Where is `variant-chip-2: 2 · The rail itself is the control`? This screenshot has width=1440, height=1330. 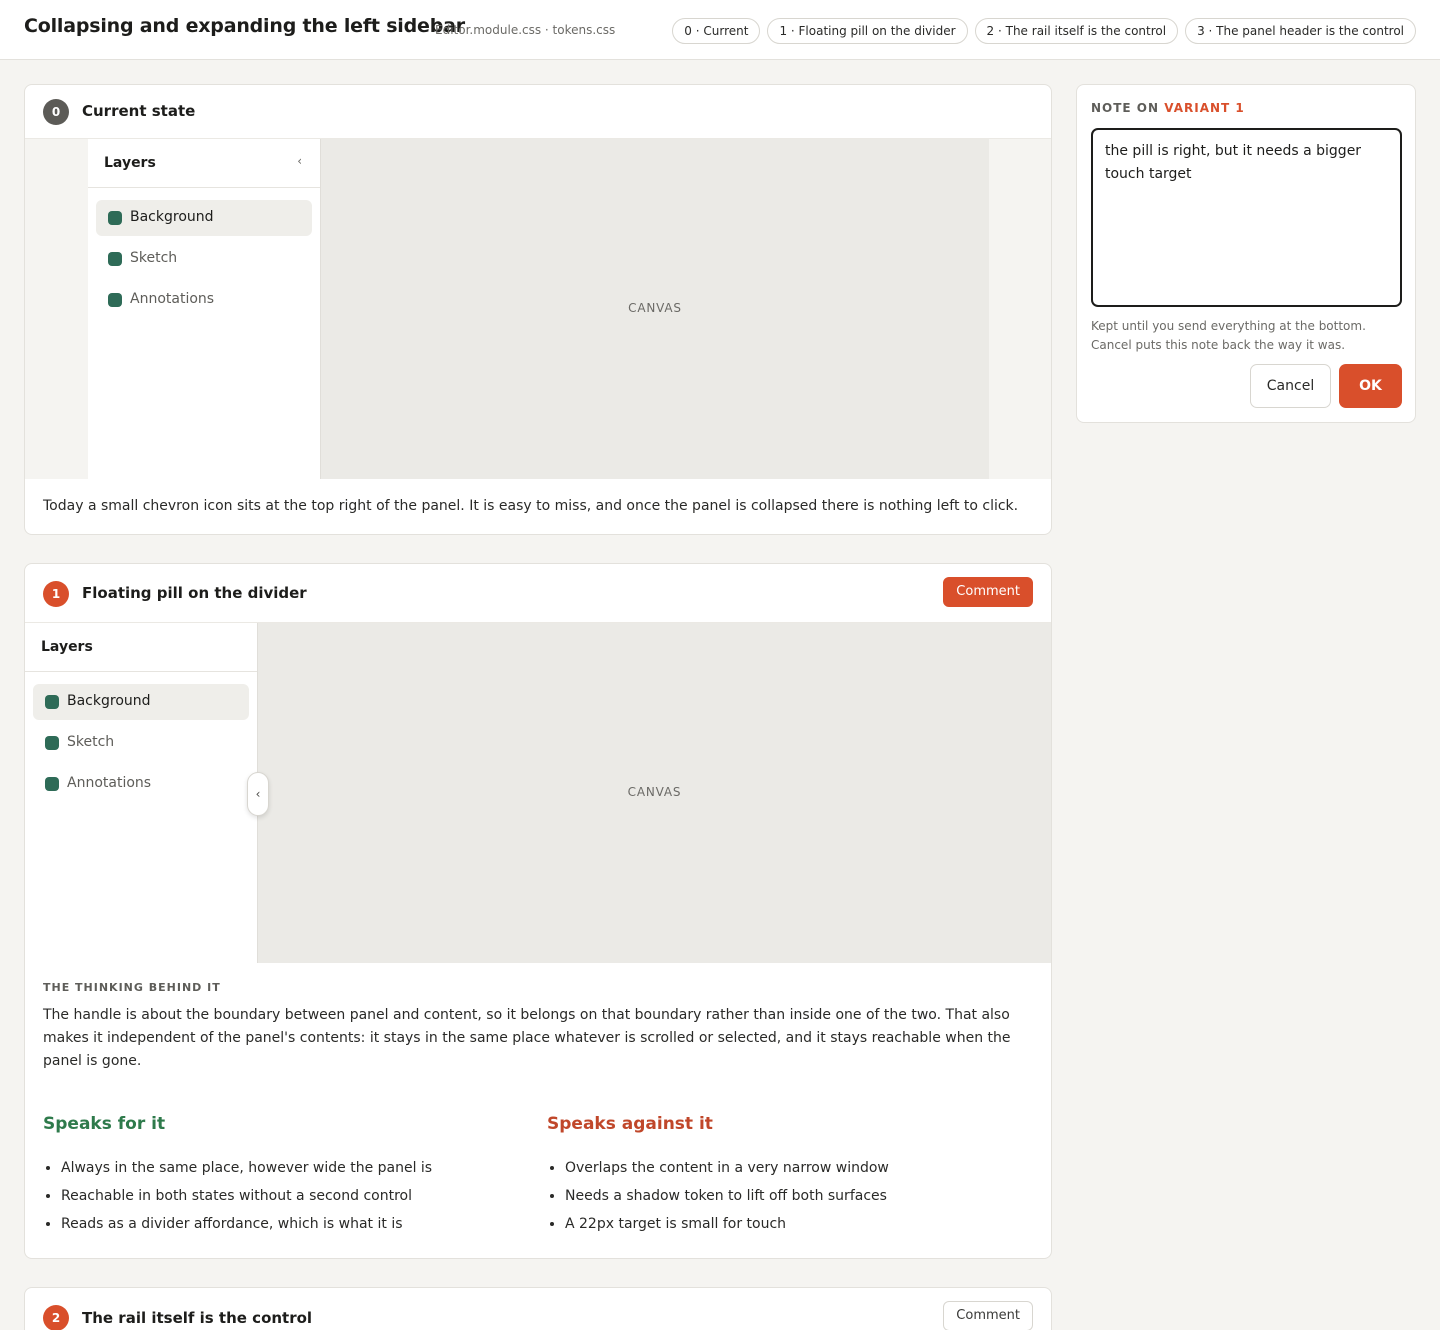
variant-chip-2: 2 · The rail itself is the control is located at coordinates (1076, 31).